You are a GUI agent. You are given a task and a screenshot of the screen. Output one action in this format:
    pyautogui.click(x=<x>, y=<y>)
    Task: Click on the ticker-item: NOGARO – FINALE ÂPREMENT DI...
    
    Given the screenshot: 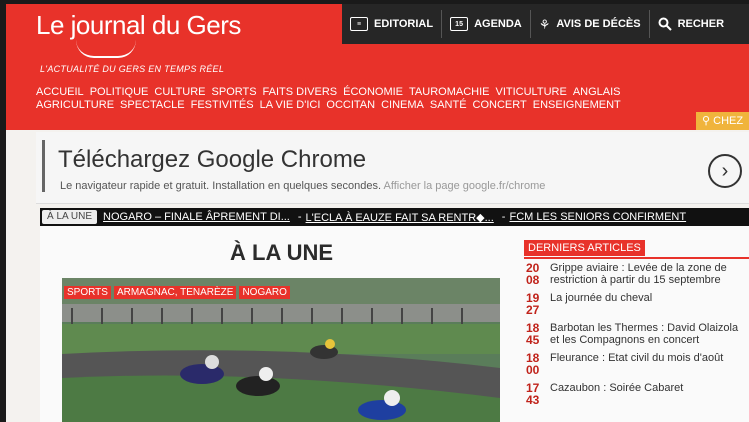 What is the action you would take?
    pyautogui.click(x=196, y=217)
    